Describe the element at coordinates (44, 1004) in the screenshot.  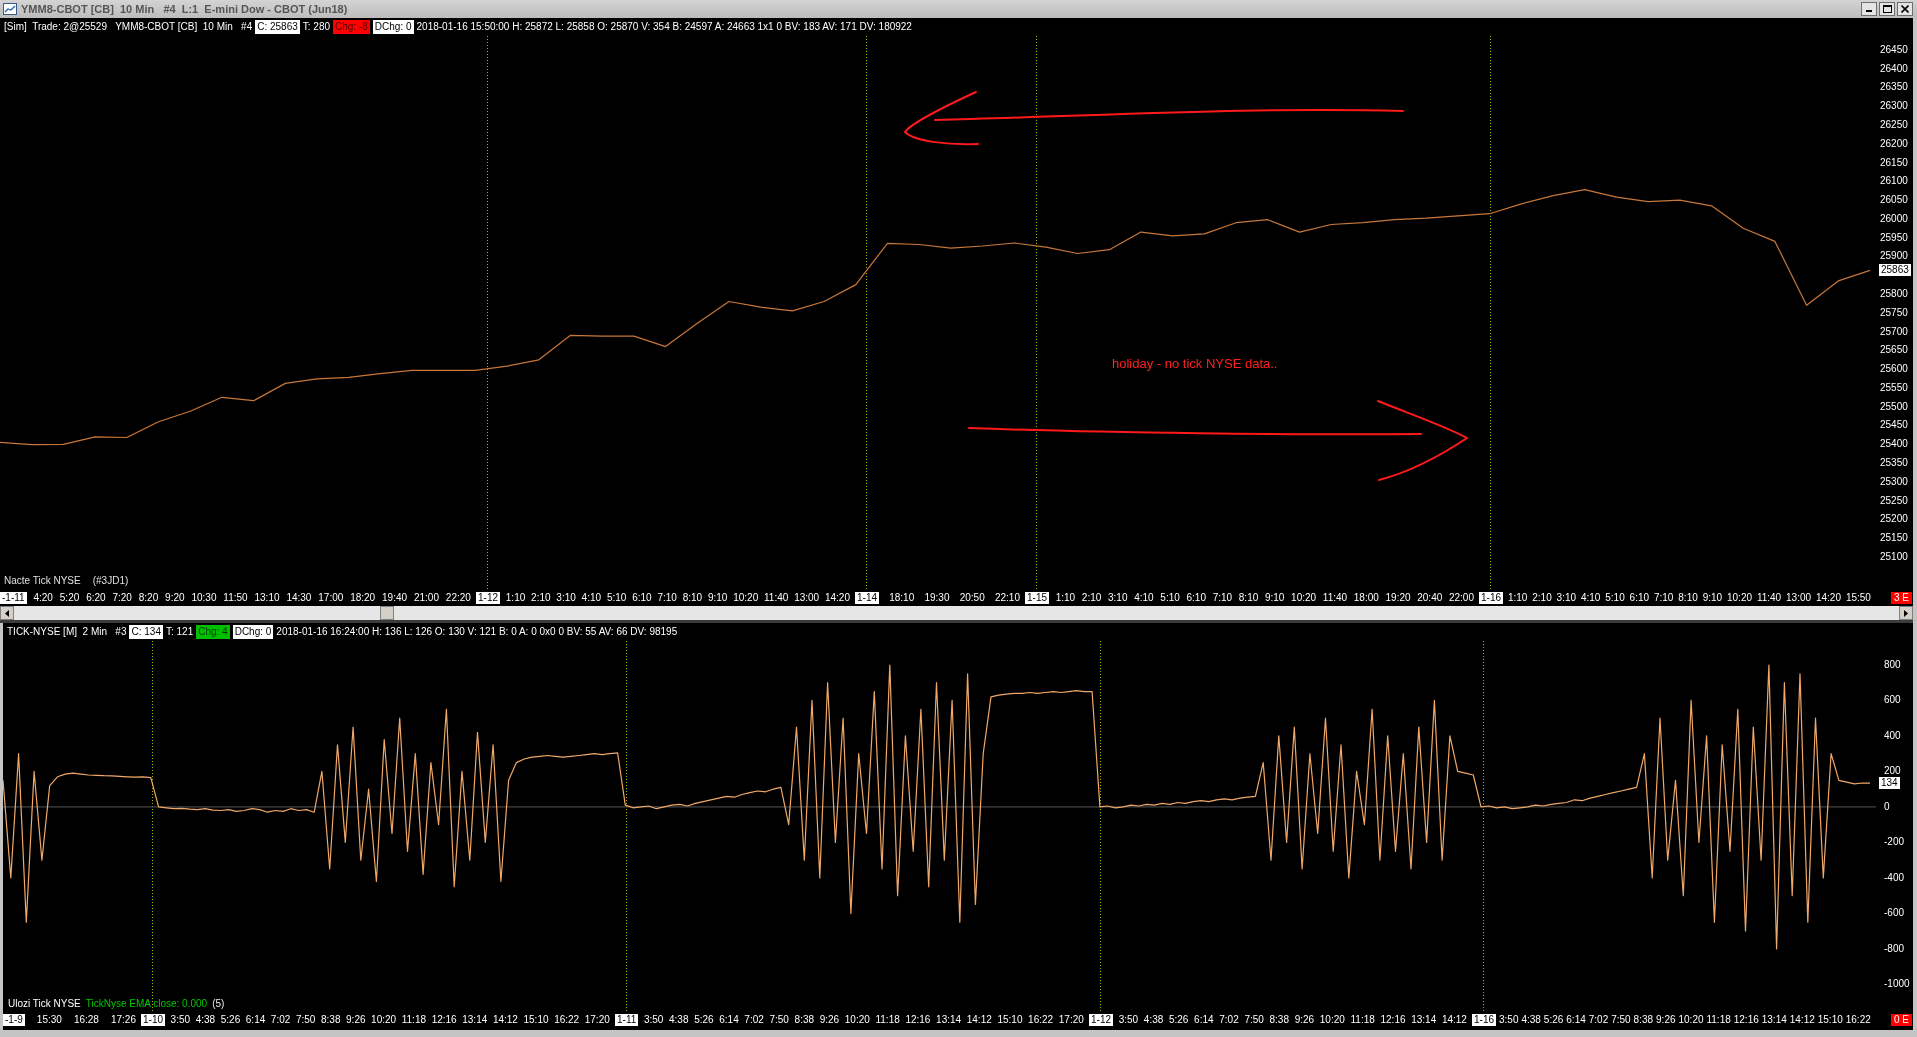
I see `legend-text: Ulozi Tick NYSE` at that location.